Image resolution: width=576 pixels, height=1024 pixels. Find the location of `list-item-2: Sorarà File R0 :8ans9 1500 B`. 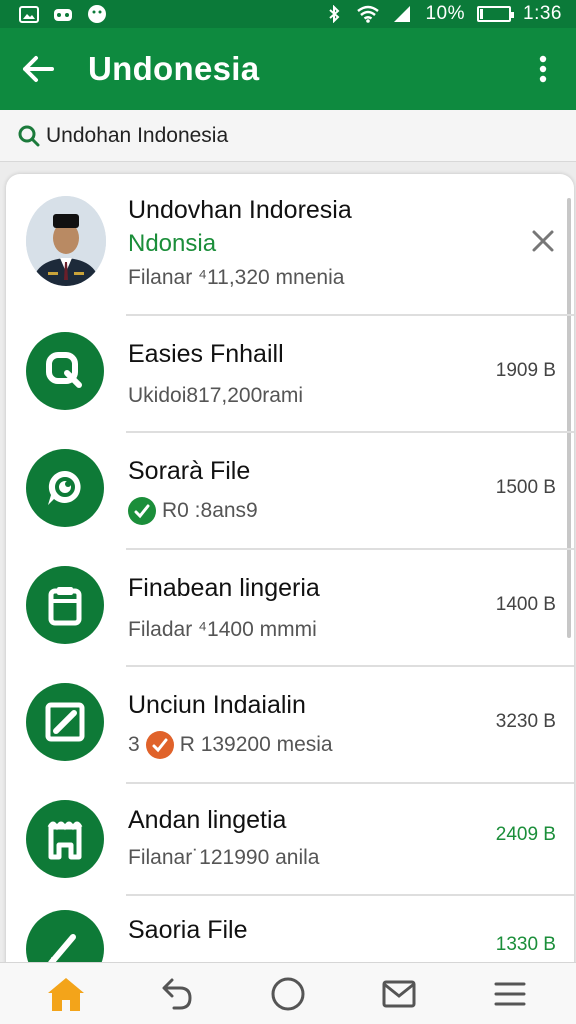

list-item-2: Sorarà File R0 :8ans9 1500 B is located at coordinates (290, 491).